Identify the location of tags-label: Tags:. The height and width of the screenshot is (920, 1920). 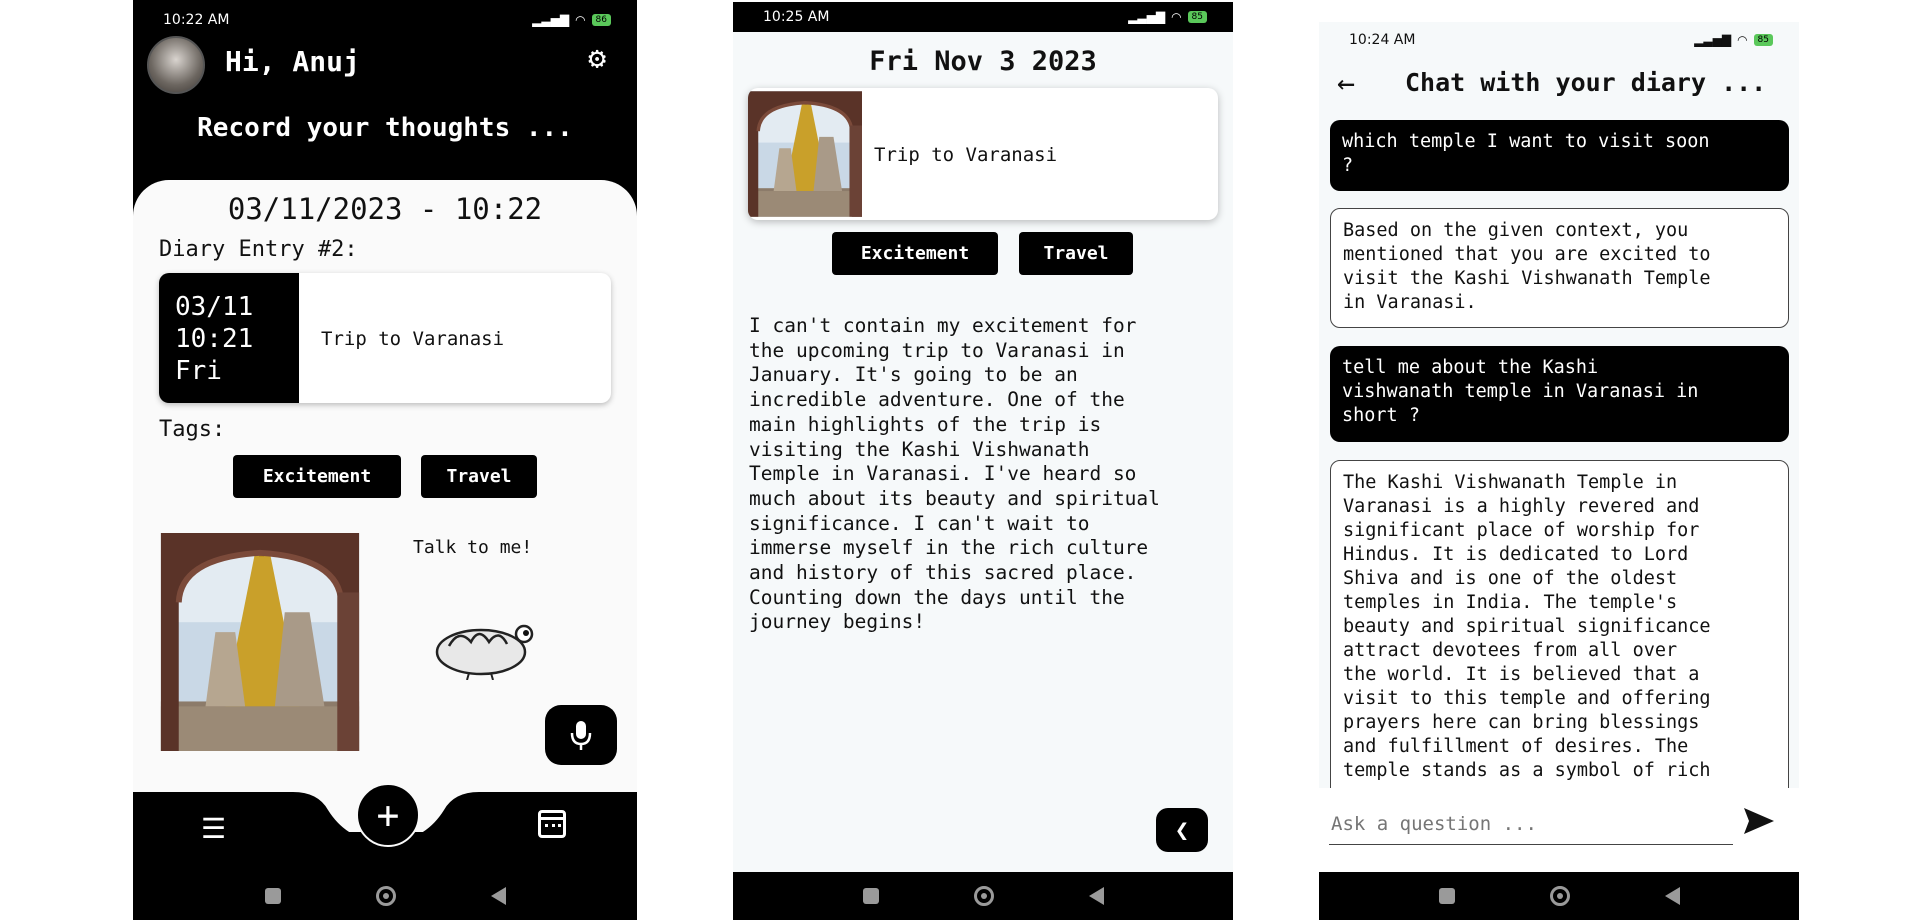
(192, 429).